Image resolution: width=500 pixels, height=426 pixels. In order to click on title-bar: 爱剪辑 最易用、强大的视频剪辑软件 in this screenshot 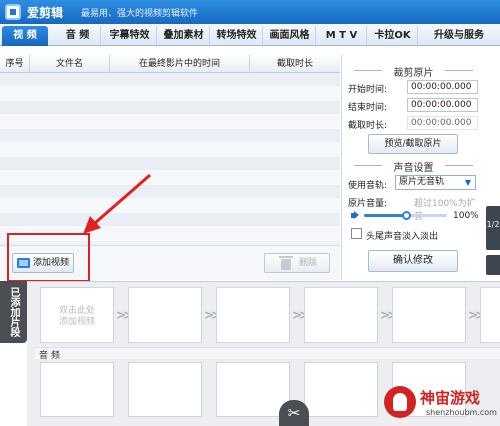, I will do `click(250, 12)`.